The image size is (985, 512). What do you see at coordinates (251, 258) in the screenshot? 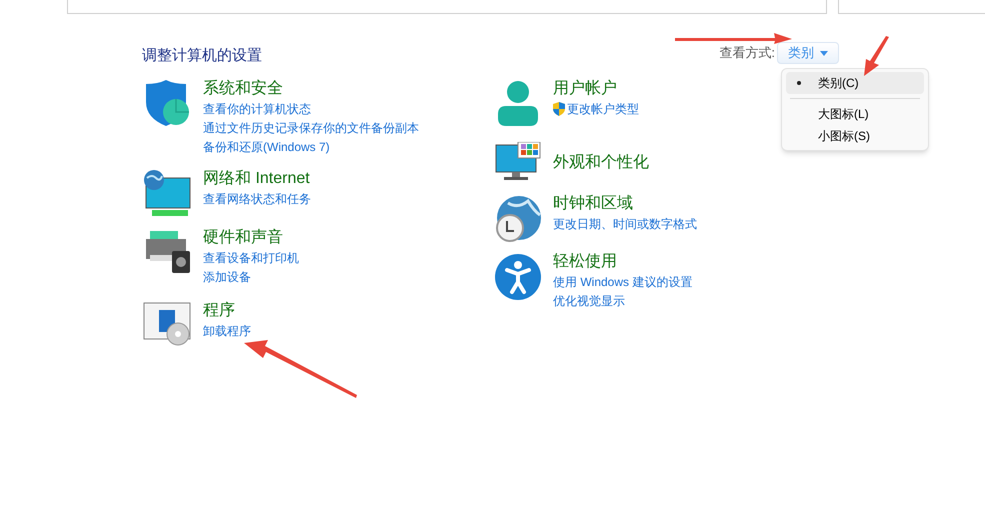
I see `task-link: 查看设备和打印机` at bounding box center [251, 258].